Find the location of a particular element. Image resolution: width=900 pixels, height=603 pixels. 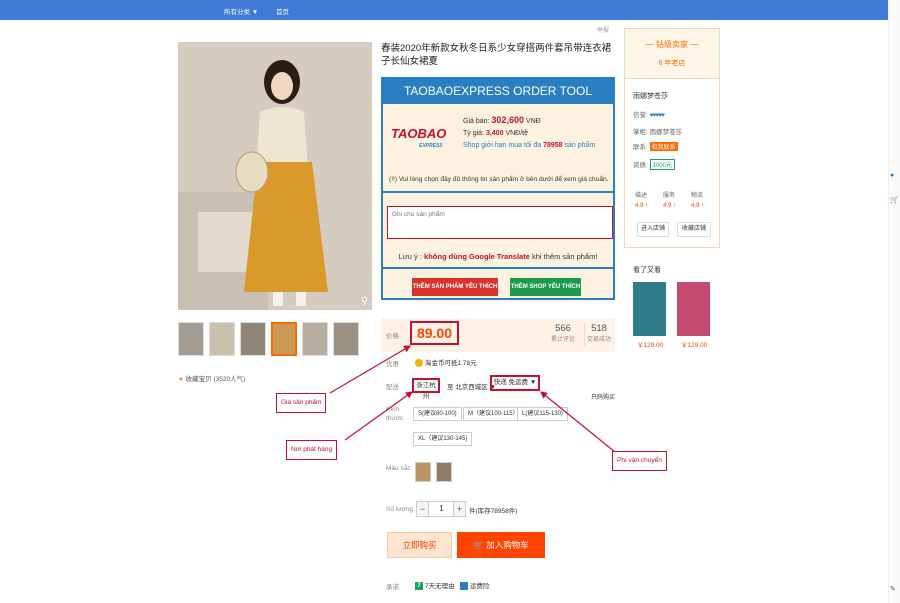

product-title: 春装2020年新款女秋冬日系少女穿搭两件套吊带连衣裙子长仙女裙夏 is located at coordinates (496, 55).